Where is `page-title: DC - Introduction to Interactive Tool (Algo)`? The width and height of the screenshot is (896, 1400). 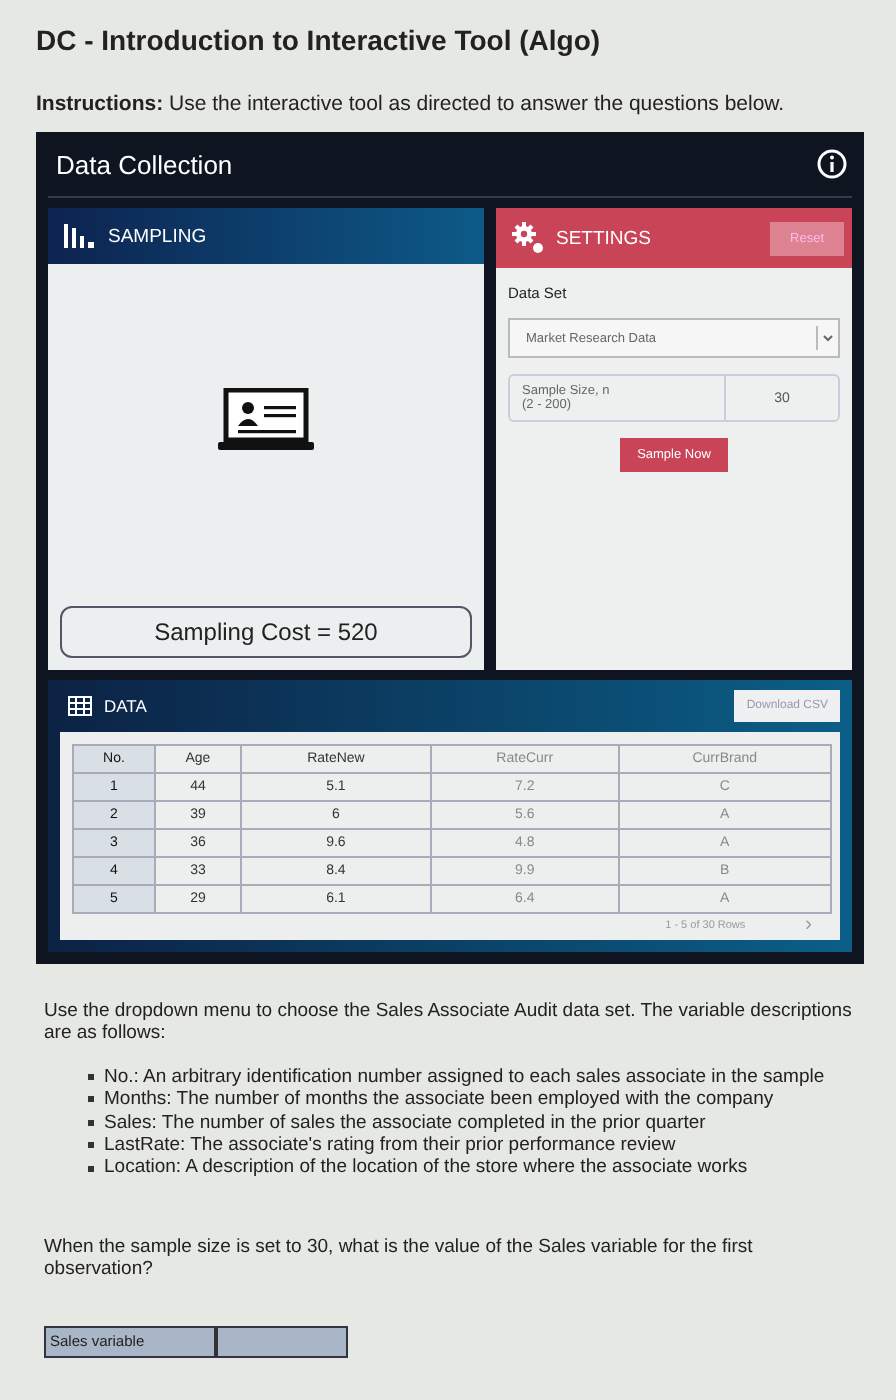
page-title: DC - Introduction to Interactive Tool (Algo) is located at coordinates (319, 40).